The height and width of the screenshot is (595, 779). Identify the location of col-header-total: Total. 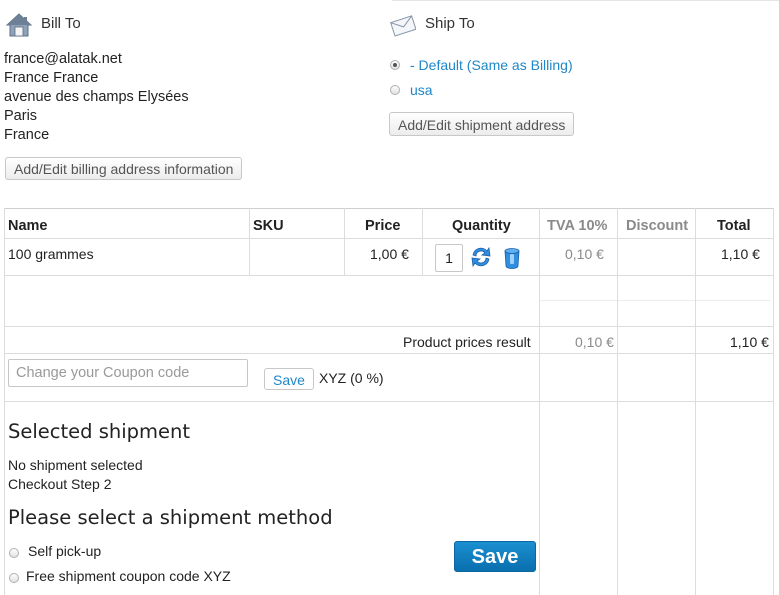
(734, 226).